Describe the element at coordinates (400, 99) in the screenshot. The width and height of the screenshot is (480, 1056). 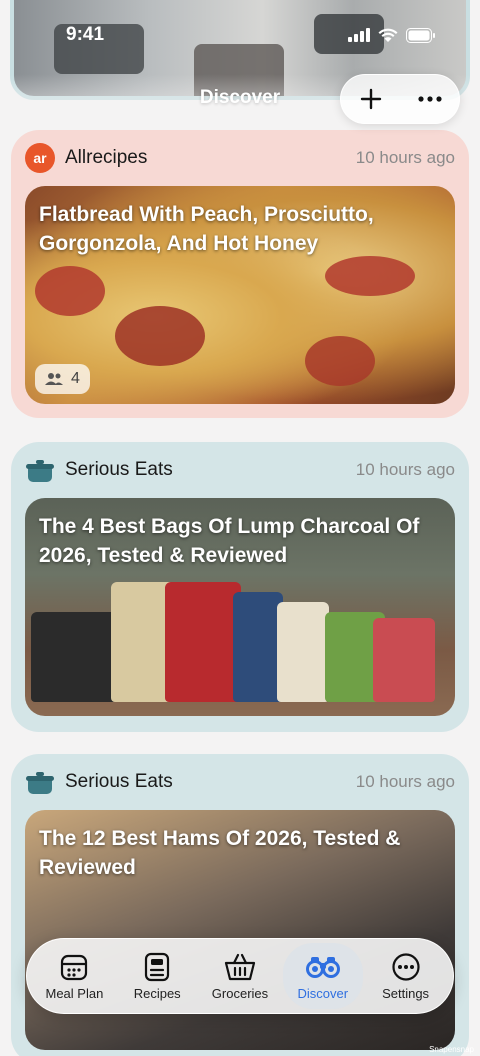
I see `header-actions` at that location.